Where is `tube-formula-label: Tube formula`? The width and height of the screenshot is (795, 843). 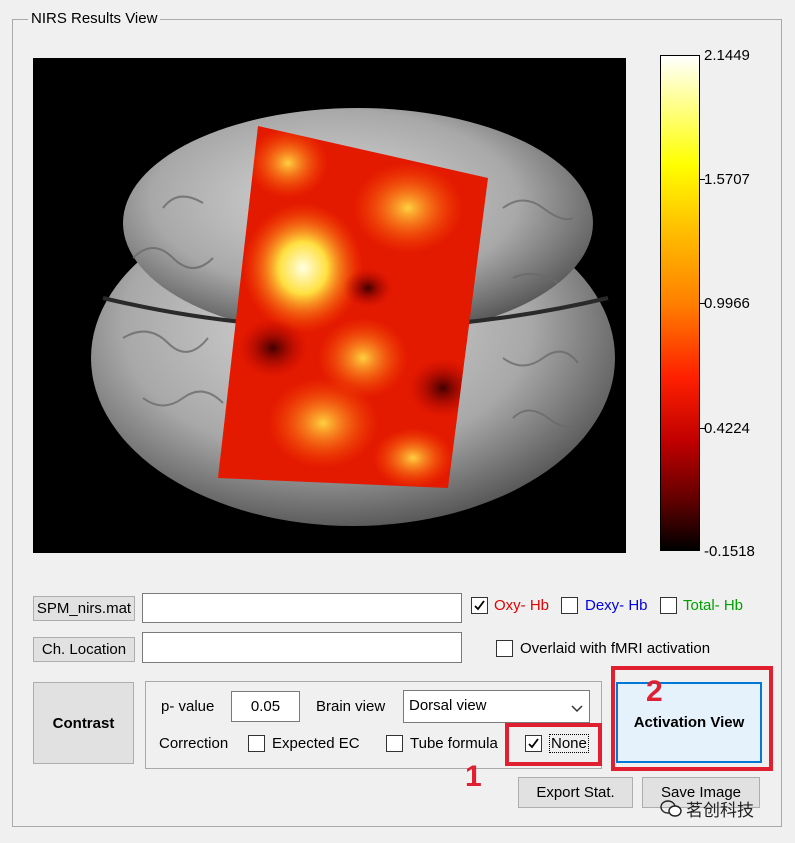 tube-formula-label: Tube formula is located at coordinates (454, 743).